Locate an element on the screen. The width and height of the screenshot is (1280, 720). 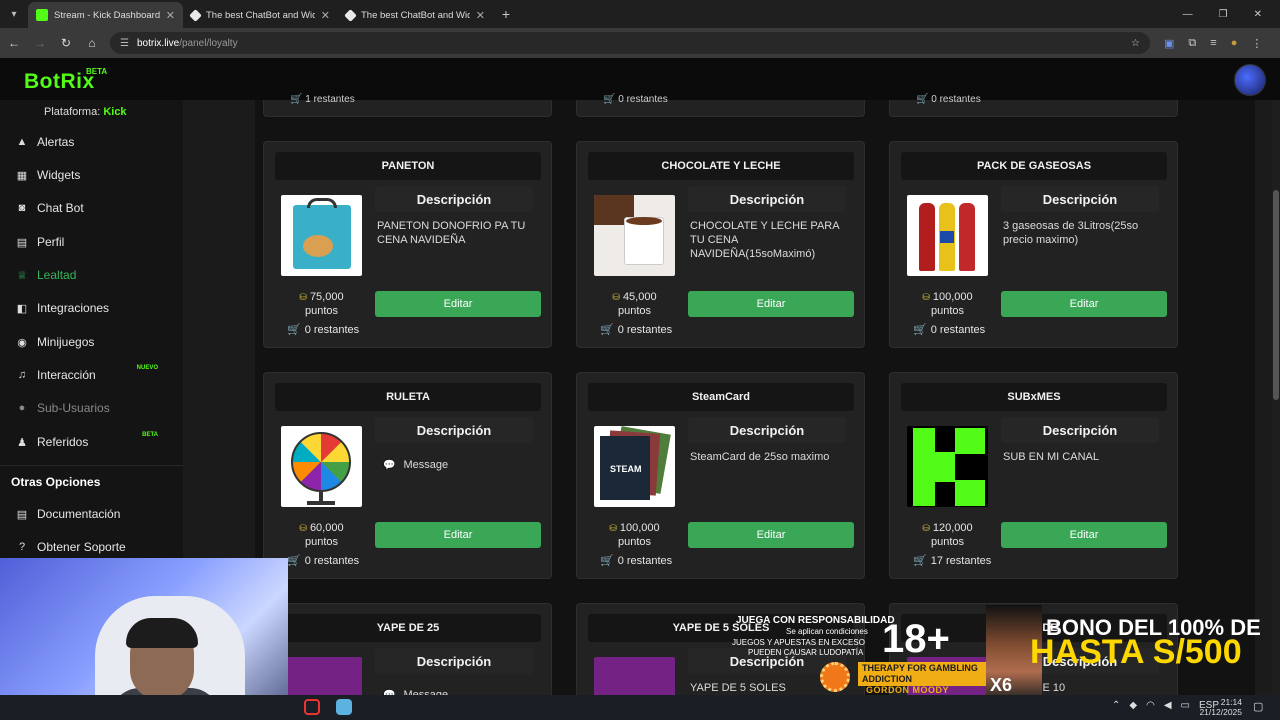
beta-badge: BETA is located at coordinates (97, 71).